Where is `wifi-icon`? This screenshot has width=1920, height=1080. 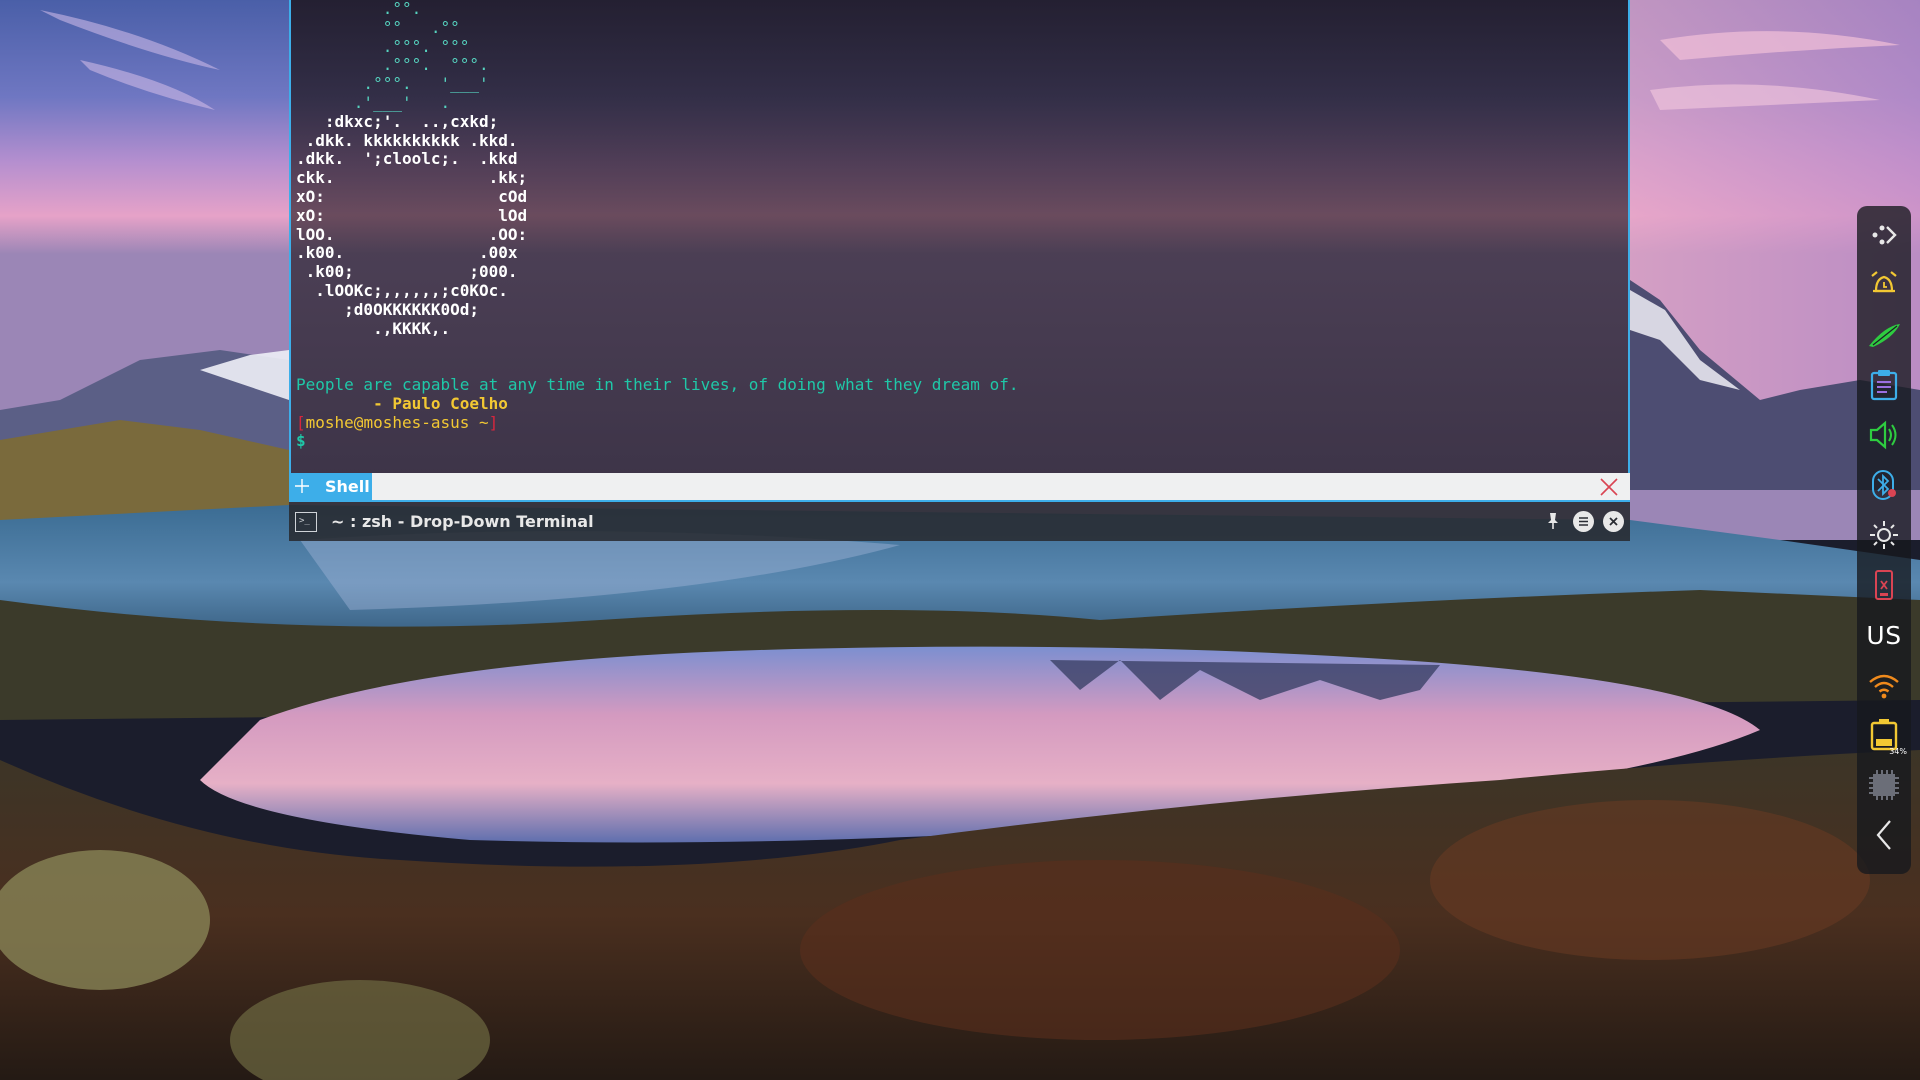 wifi-icon is located at coordinates (1884, 685).